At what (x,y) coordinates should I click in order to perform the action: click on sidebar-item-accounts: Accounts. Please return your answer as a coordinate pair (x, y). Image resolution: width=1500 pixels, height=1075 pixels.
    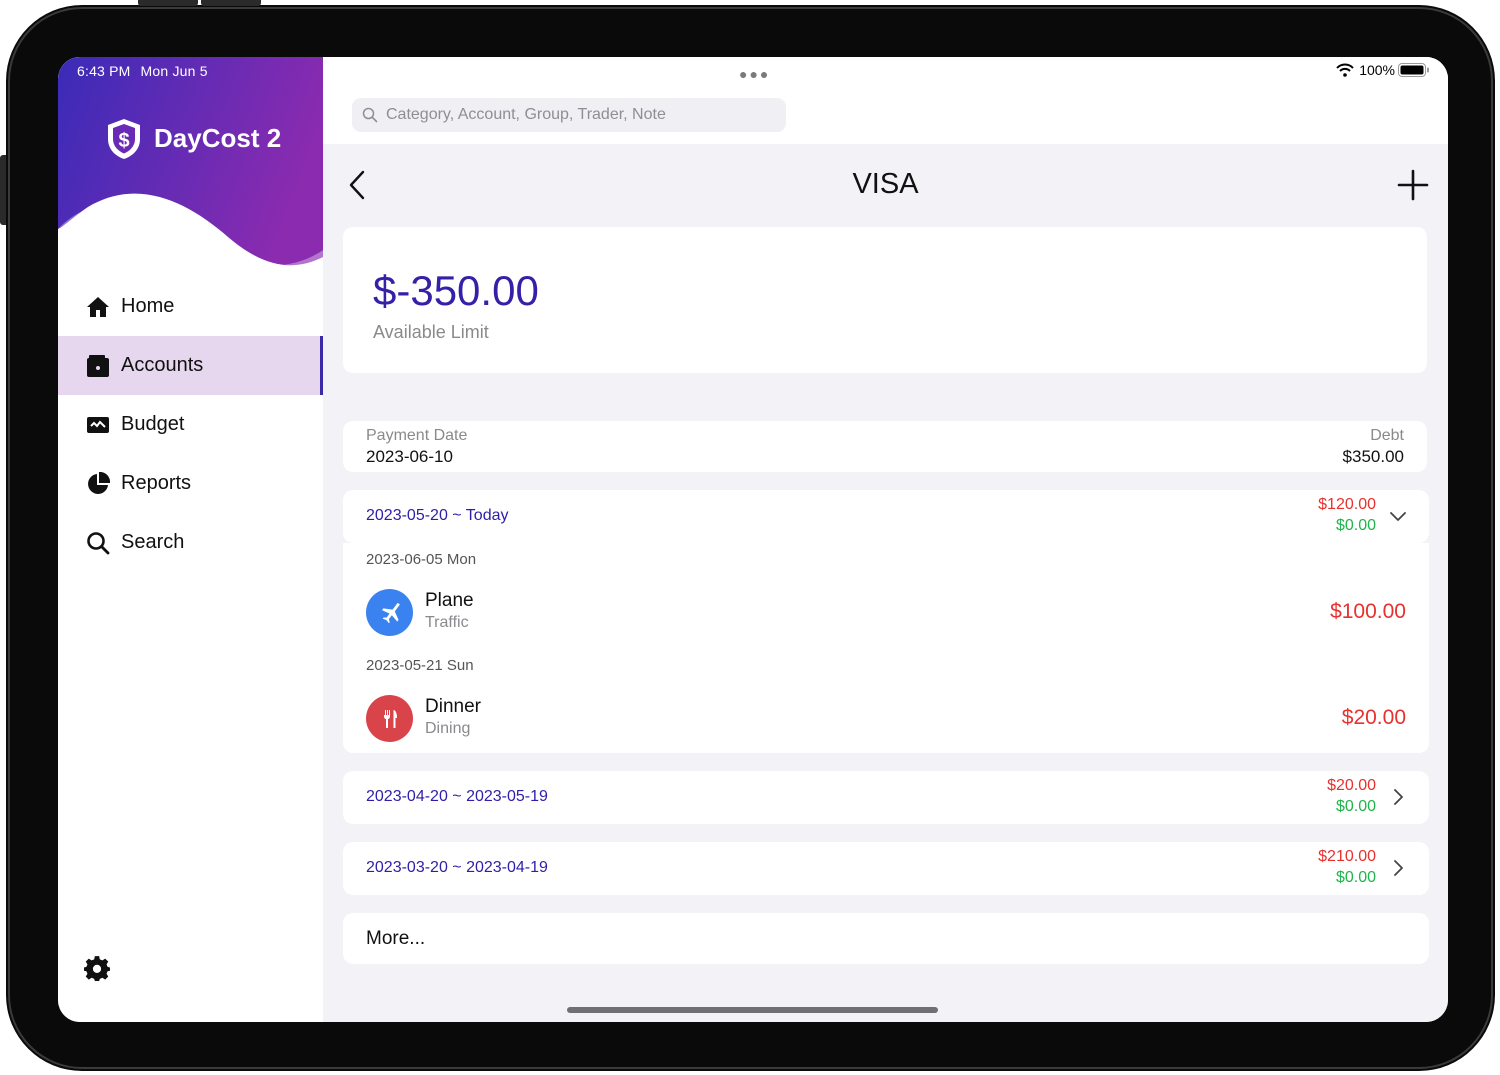
    Looking at the image, I should click on (190, 365).